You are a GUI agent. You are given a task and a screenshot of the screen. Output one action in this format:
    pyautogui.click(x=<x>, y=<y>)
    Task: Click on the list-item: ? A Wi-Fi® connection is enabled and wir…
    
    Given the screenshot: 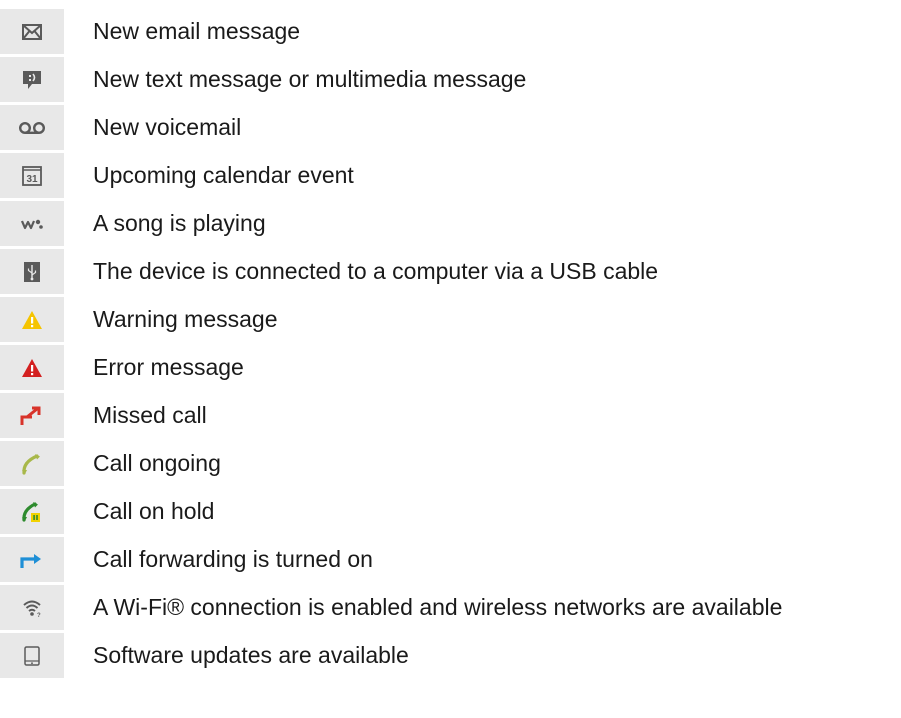 What is the action you would take?
    pyautogui.click(x=450, y=607)
    